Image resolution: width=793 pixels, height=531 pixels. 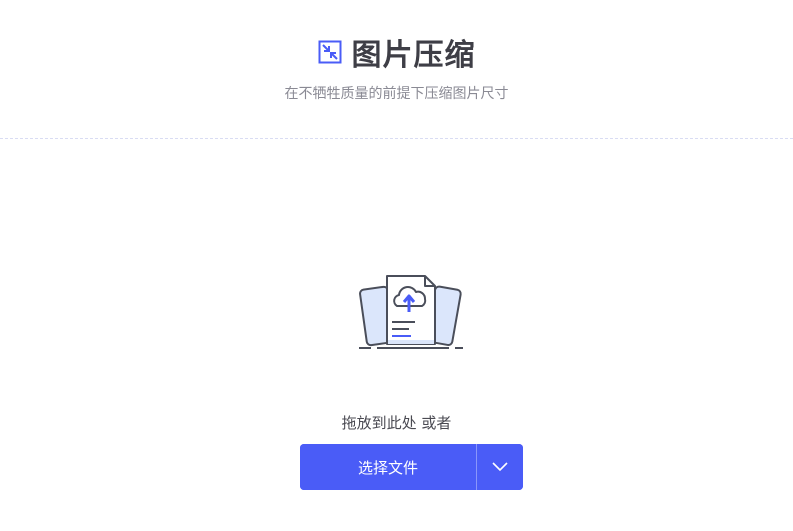 What do you see at coordinates (396, 94) in the screenshot?
I see `page-subtitle: 在不牺牲质量的前提下压缩图片尺寸` at bounding box center [396, 94].